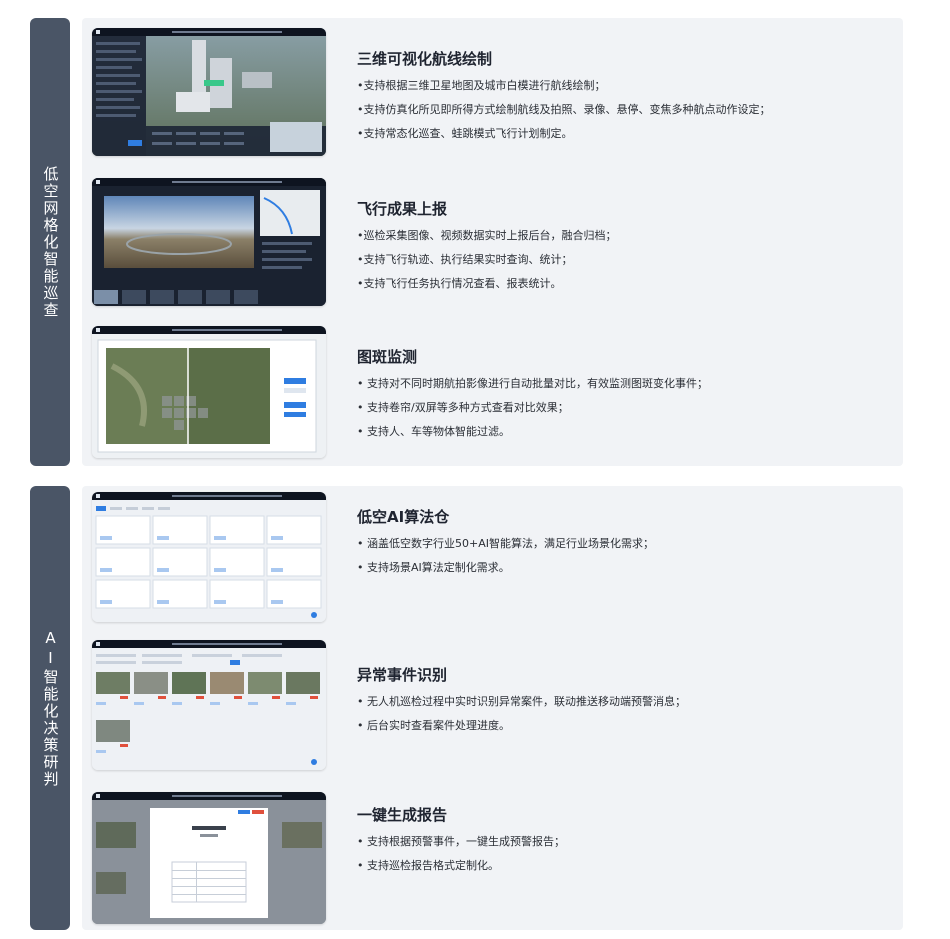  Describe the element at coordinates (402, 209) in the screenshot. I see `feature-title: 飞行成果上报` at that location.